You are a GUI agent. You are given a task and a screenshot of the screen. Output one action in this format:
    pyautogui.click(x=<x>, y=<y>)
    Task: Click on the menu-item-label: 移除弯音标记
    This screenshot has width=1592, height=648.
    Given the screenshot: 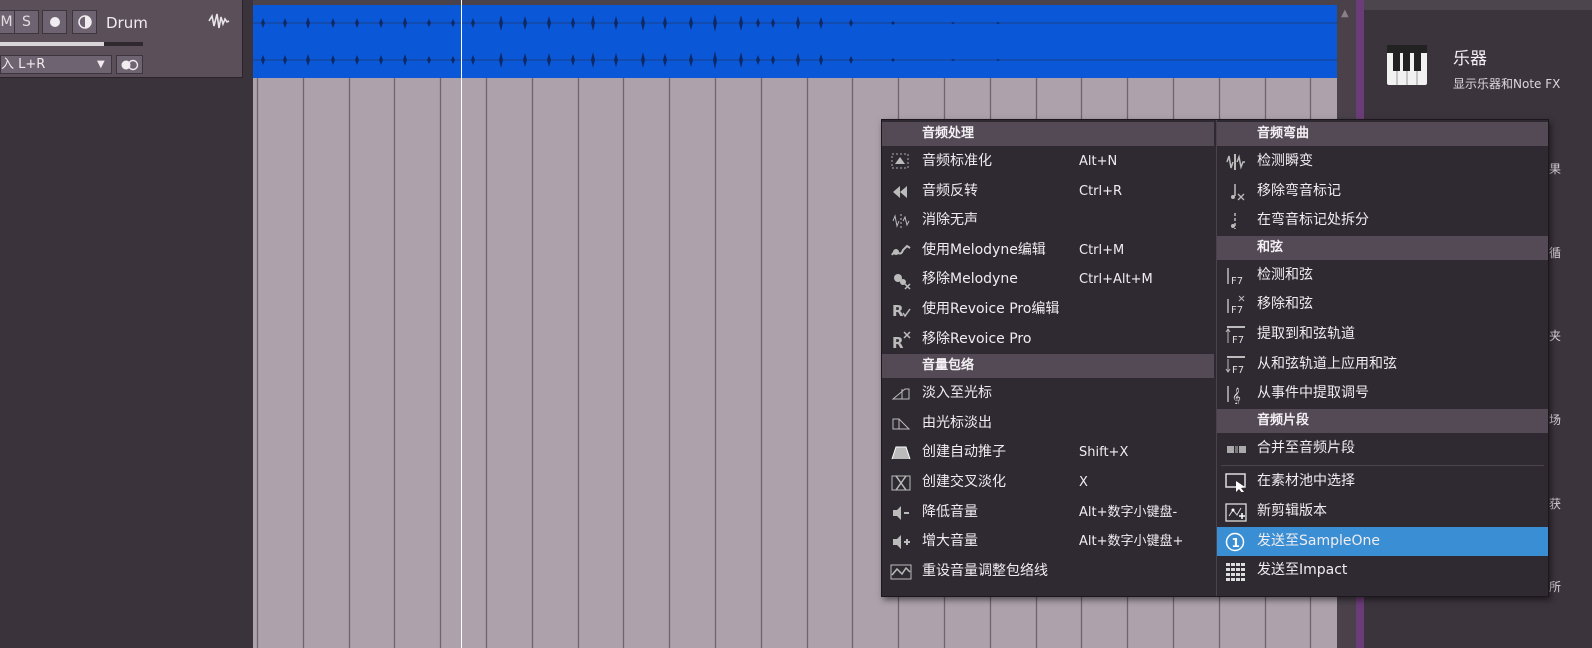 What is the action you would take?
    pyautogui.click(x=1299, y=190)
    